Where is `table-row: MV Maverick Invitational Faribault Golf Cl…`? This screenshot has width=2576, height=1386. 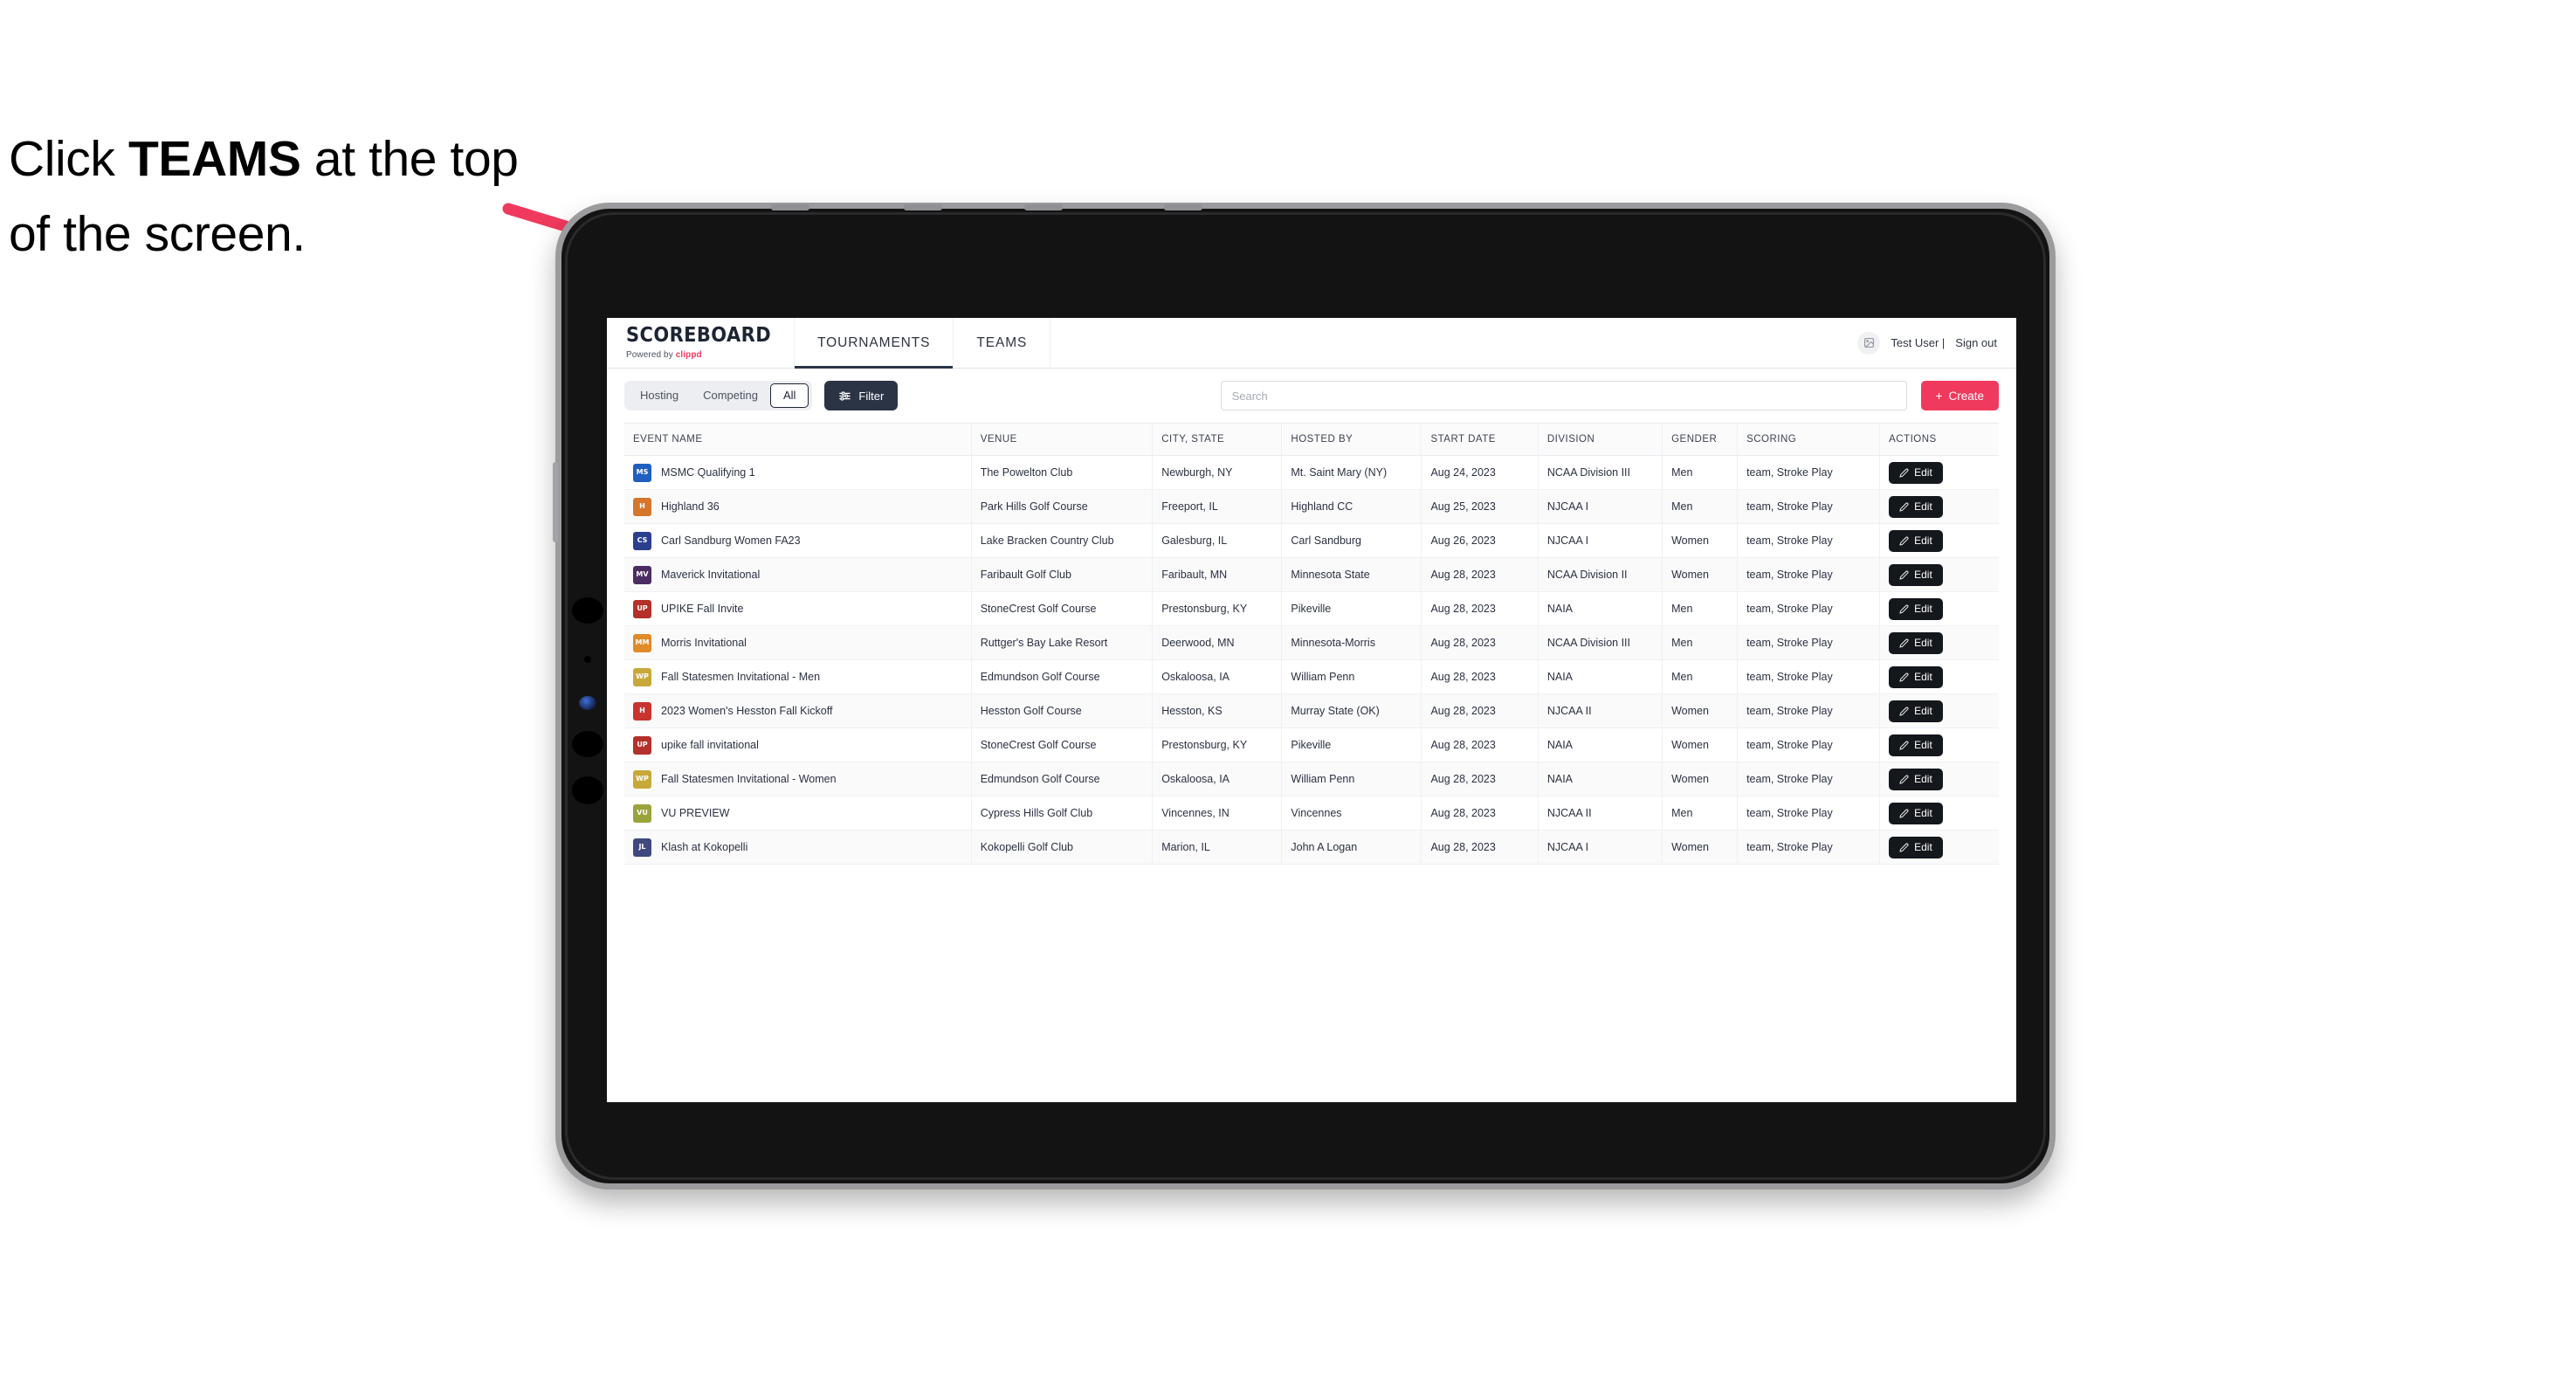 table-row: MV Maverick Invitational Faribault Golf Cl… is located at coordinates (1311, 574).